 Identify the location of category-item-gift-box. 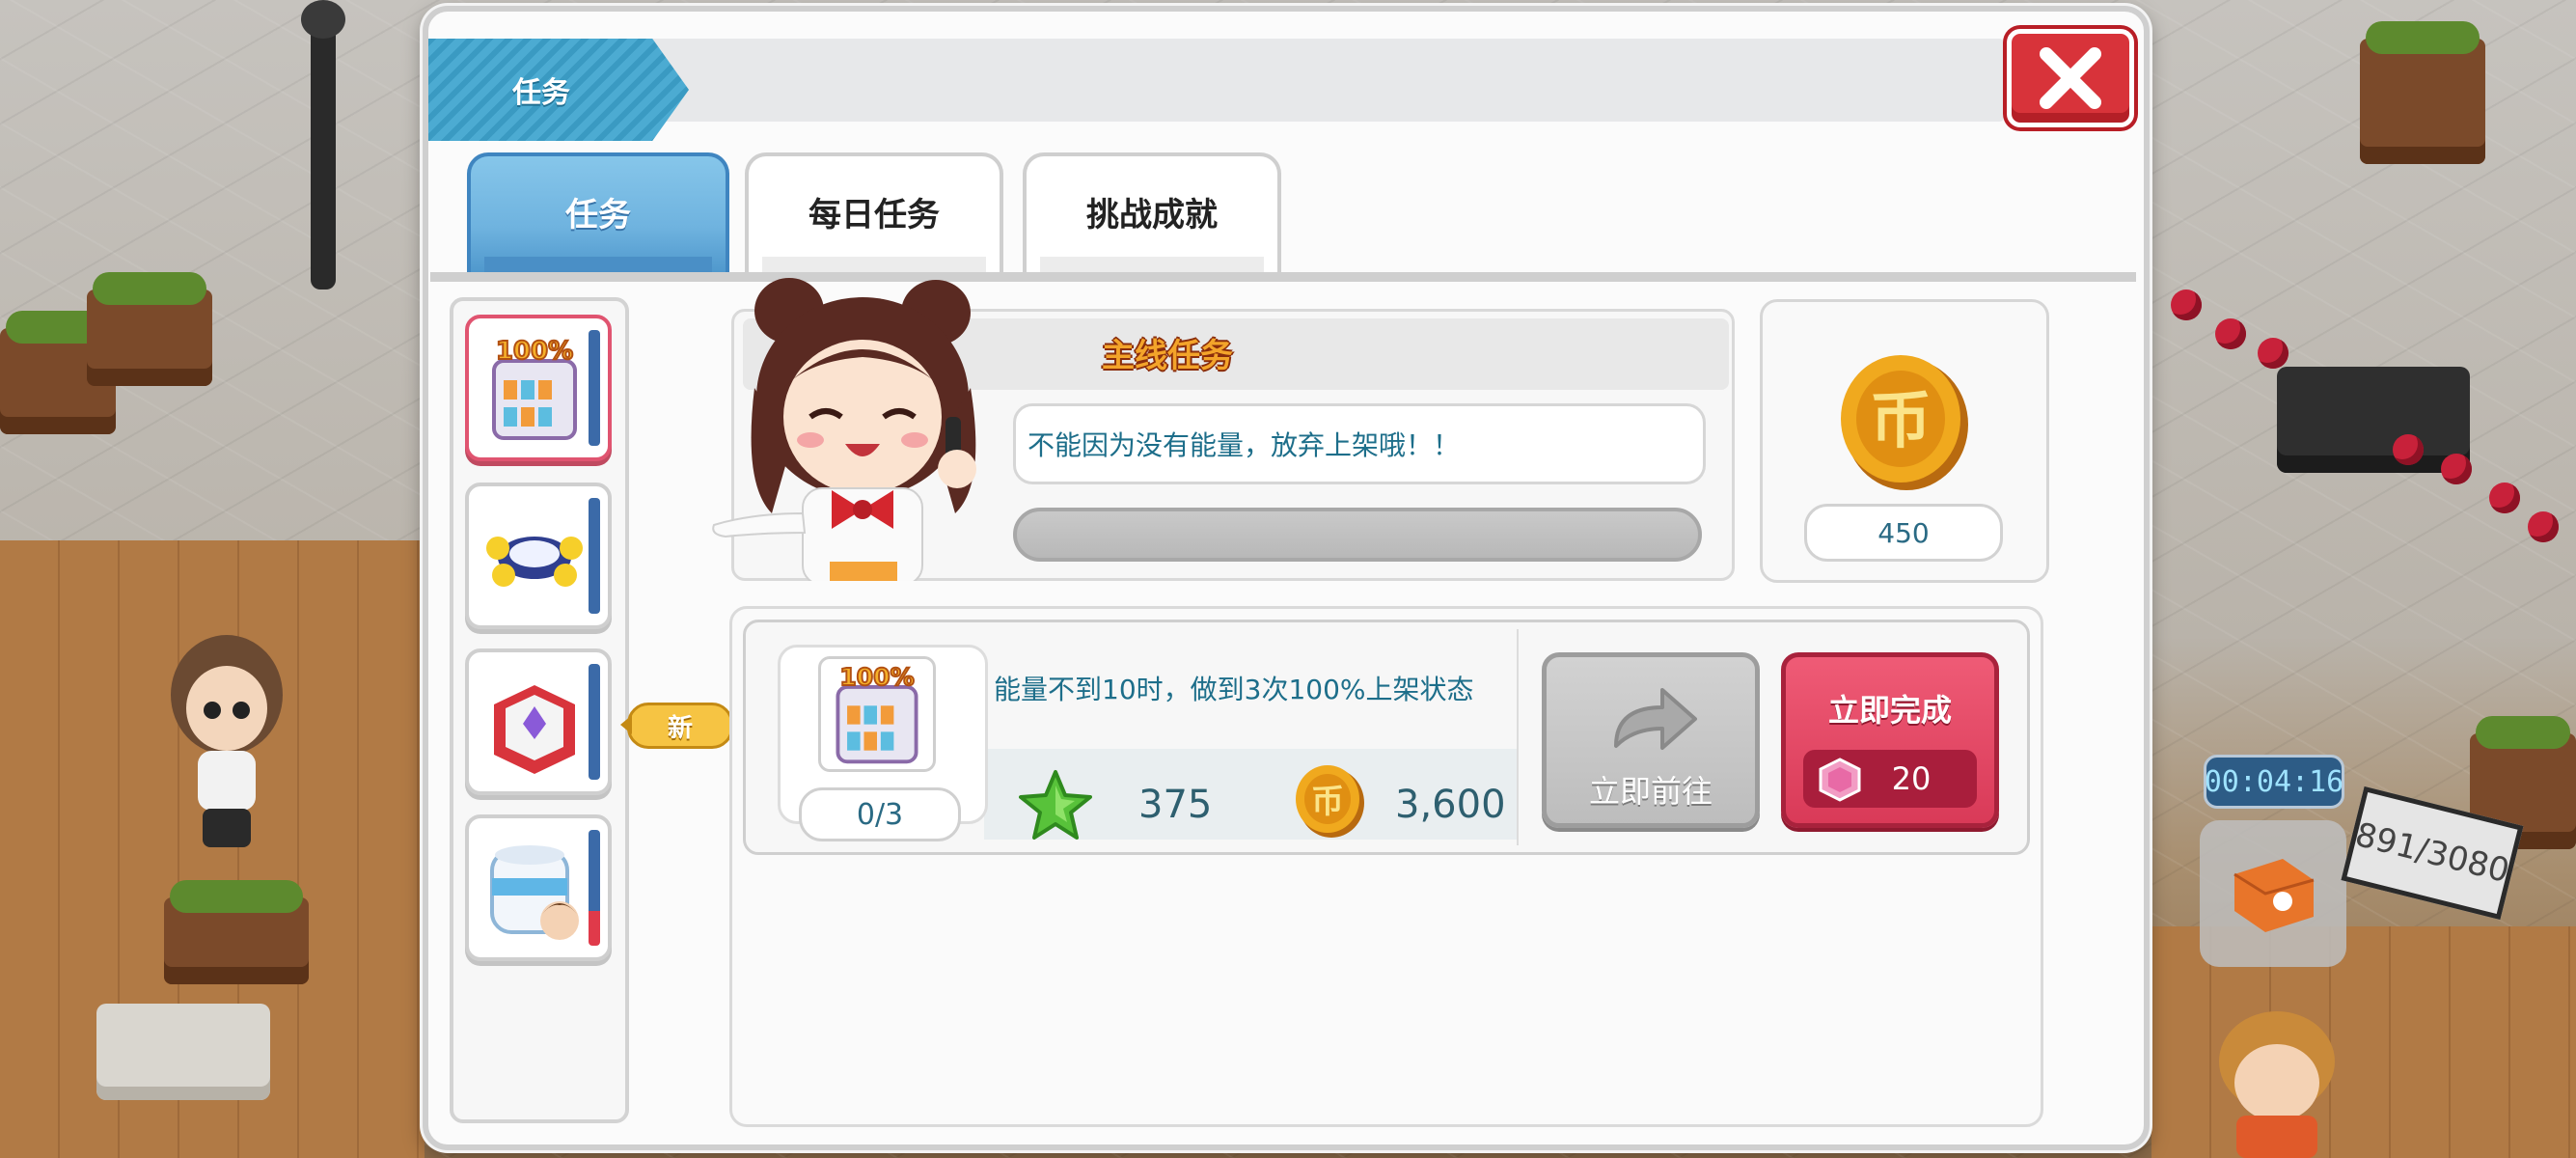
(538, 721).